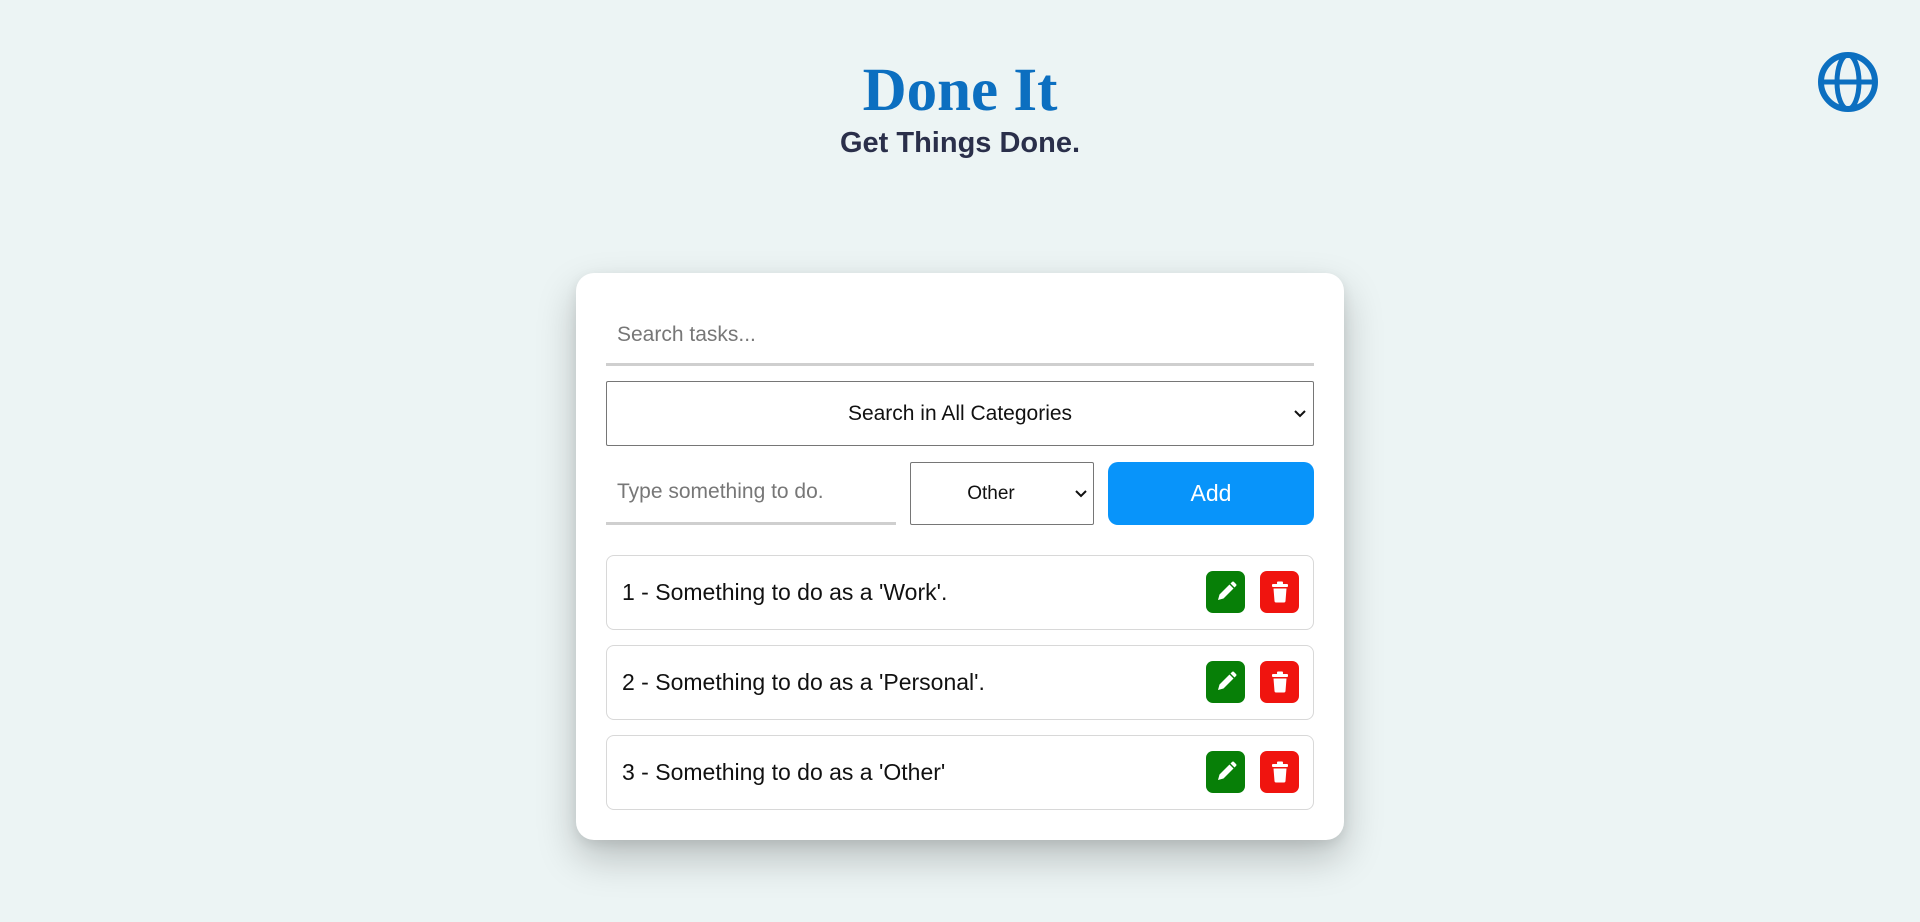  What do you see at coordinates (751, 493) in the screenshot?
I see `new-task-input` at bounding box center [751, 493].